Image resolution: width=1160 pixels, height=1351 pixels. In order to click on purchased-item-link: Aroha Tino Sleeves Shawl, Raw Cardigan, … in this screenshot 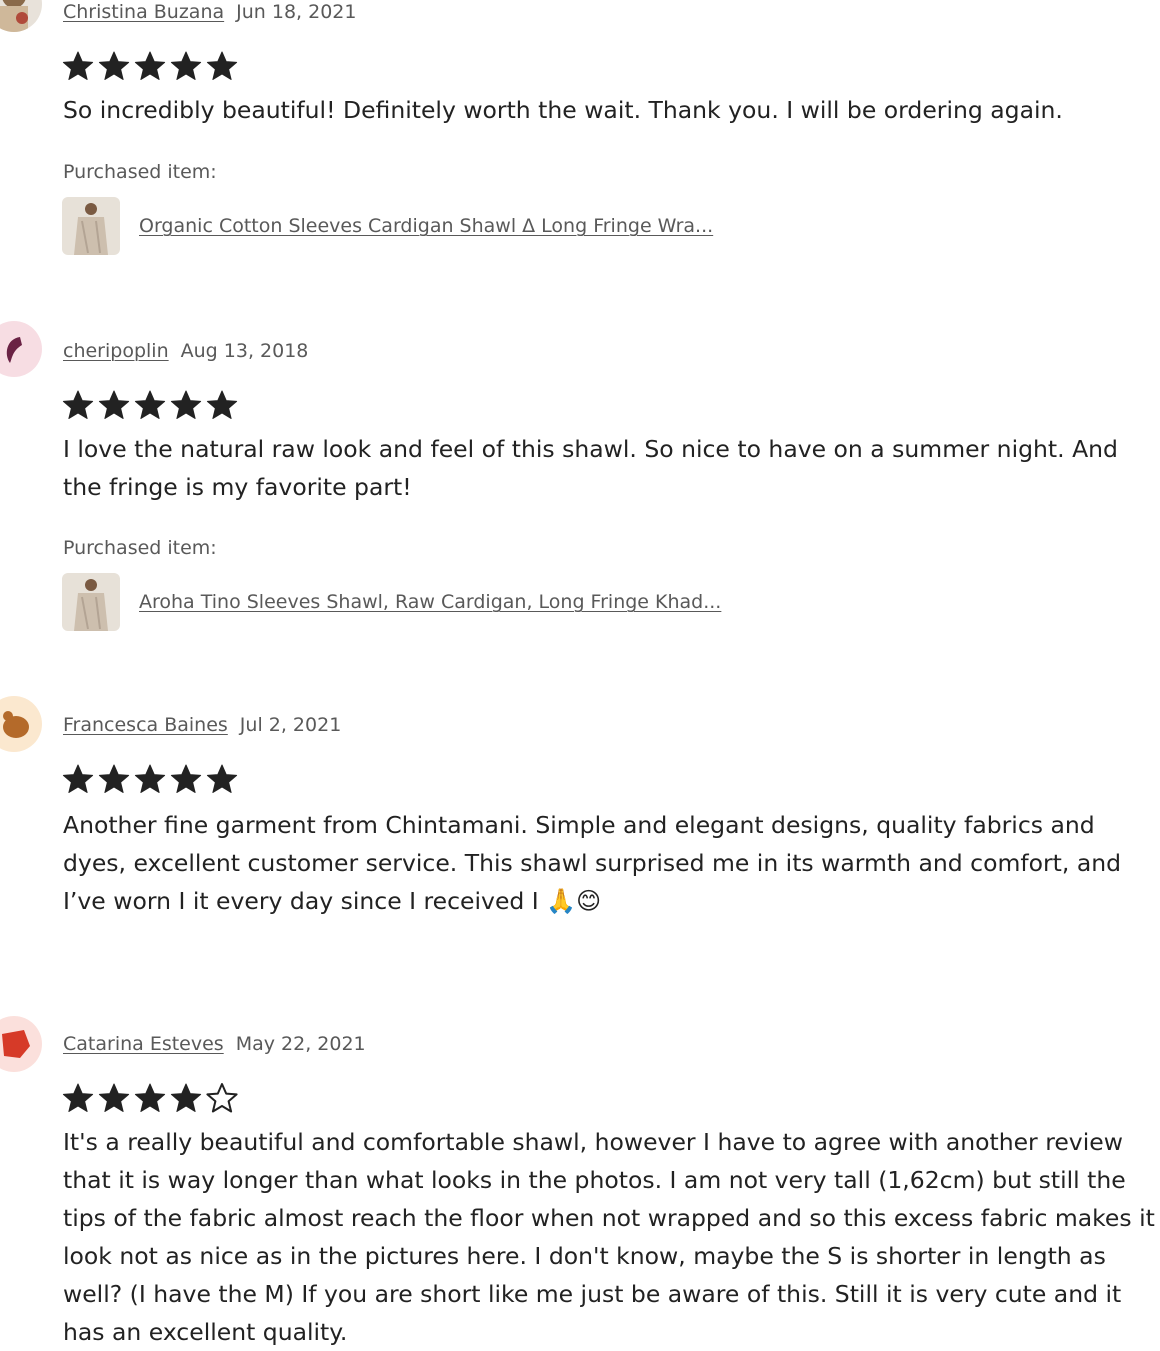, I will do `click(391, 602)`.